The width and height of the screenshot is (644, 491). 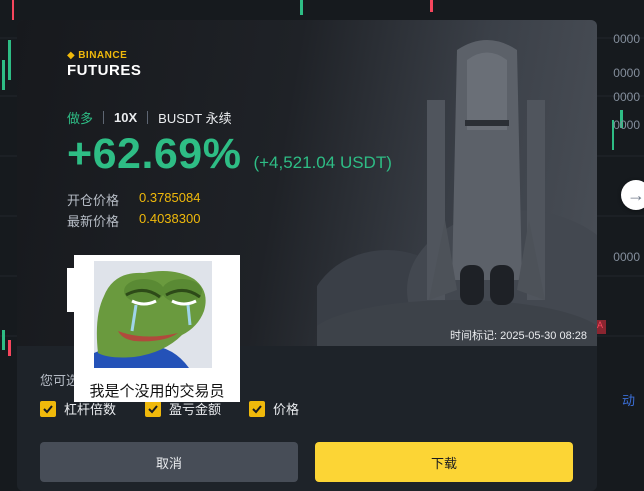 I want to click on meme-caption: 我是个没用的交易员, so click(x=157, y=391).